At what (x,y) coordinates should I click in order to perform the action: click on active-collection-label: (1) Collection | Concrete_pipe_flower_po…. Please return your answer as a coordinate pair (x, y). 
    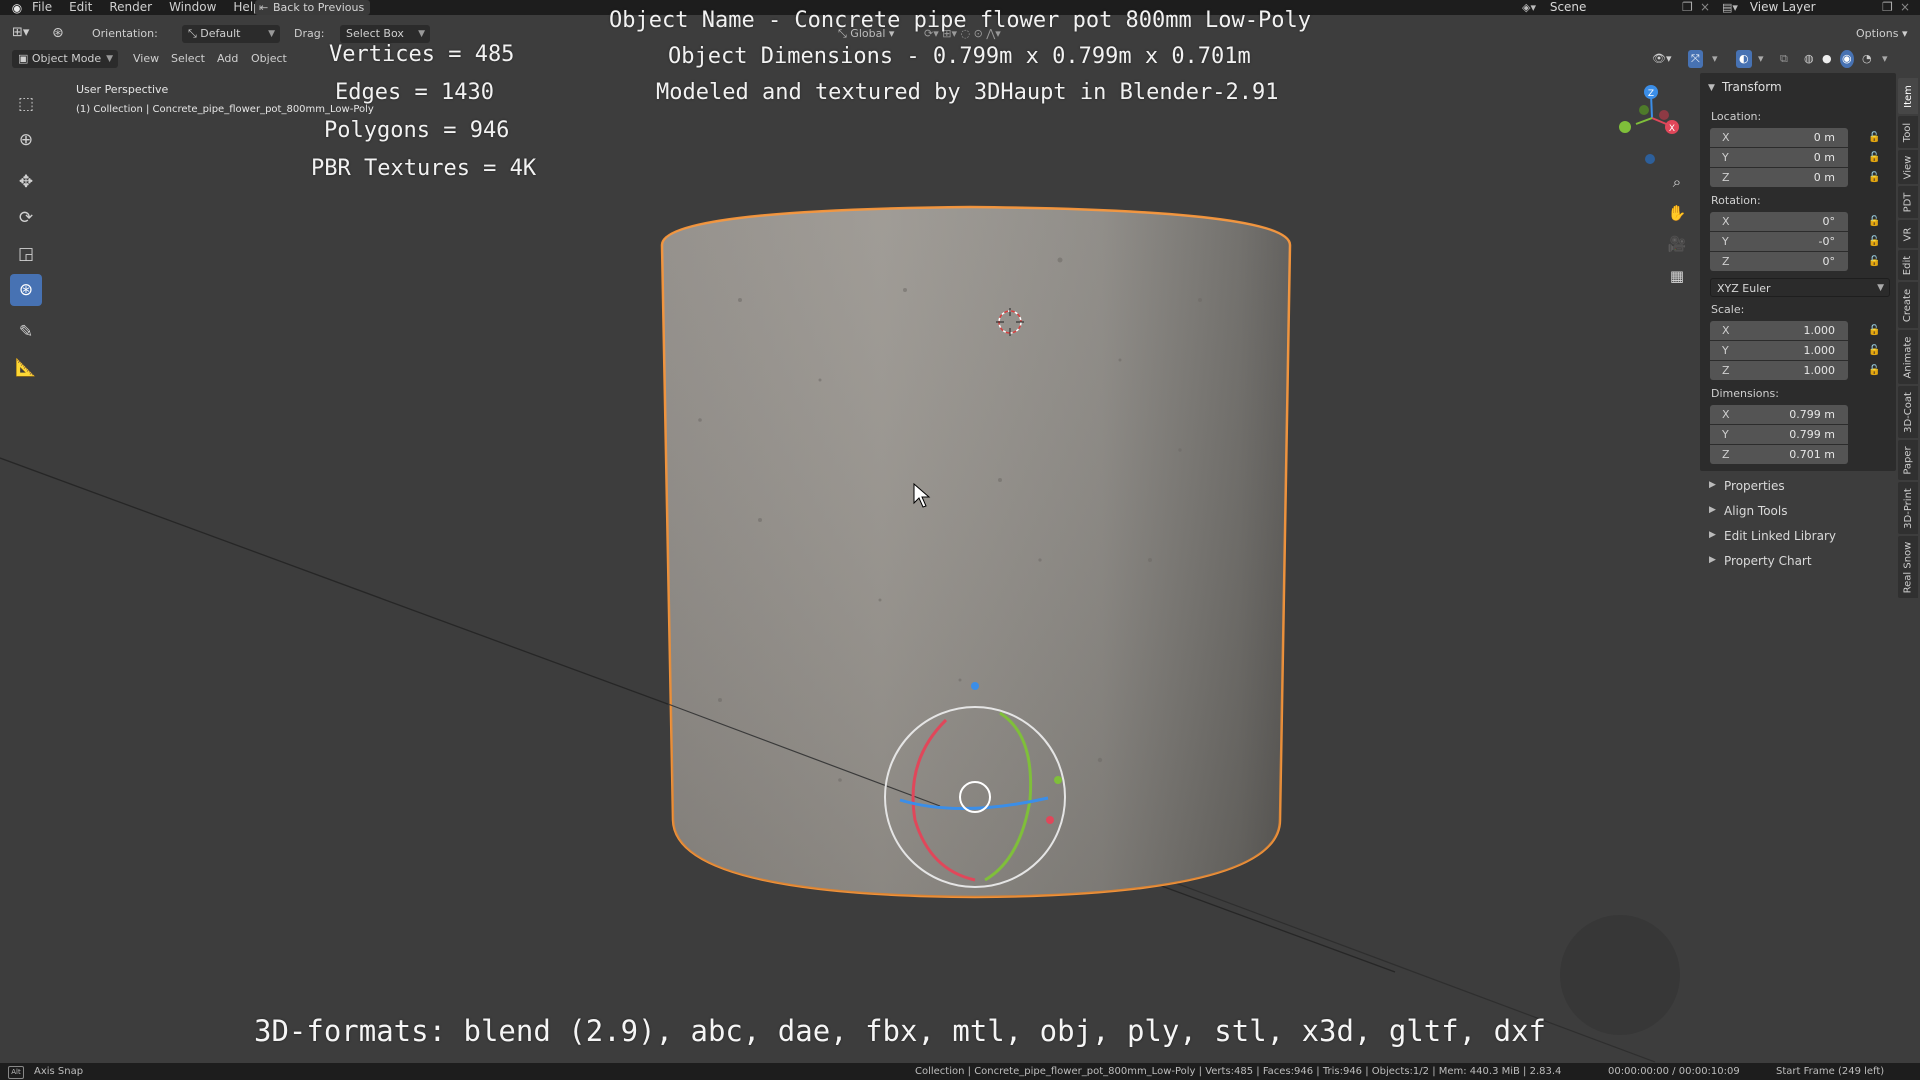
    Looking at the image, I should click on (225, 109).